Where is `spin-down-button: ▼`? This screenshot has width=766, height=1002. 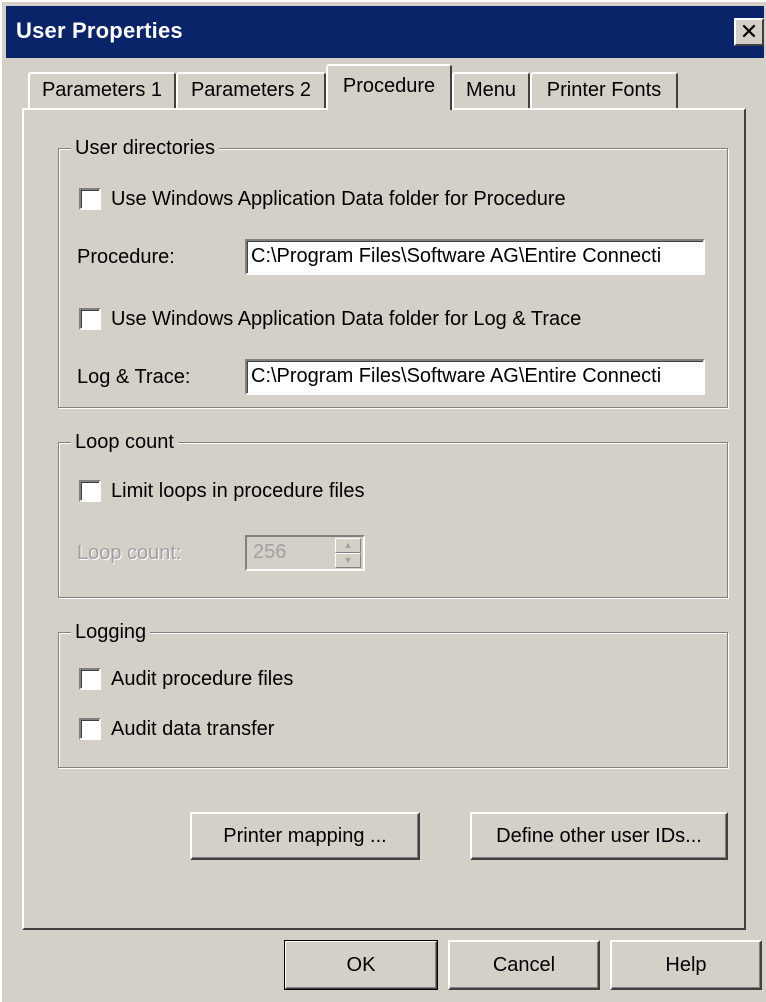
spin-down-button: ▼ is located at coordinates (348, 560).